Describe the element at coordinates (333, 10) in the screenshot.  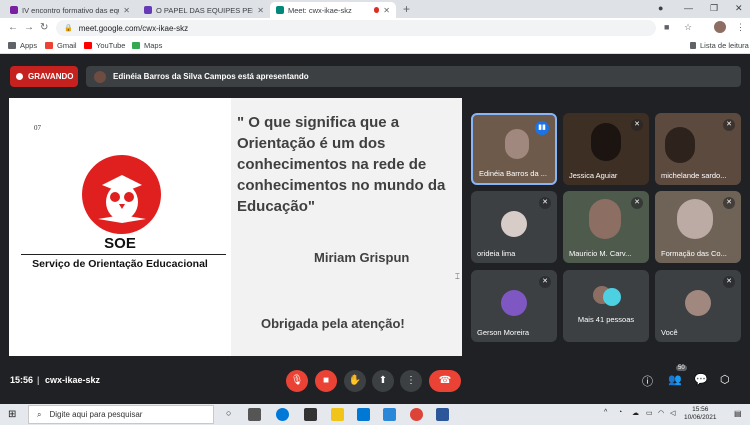
I see `tab-meet: Meet: cwx-ikae-skz ✕` at that location.